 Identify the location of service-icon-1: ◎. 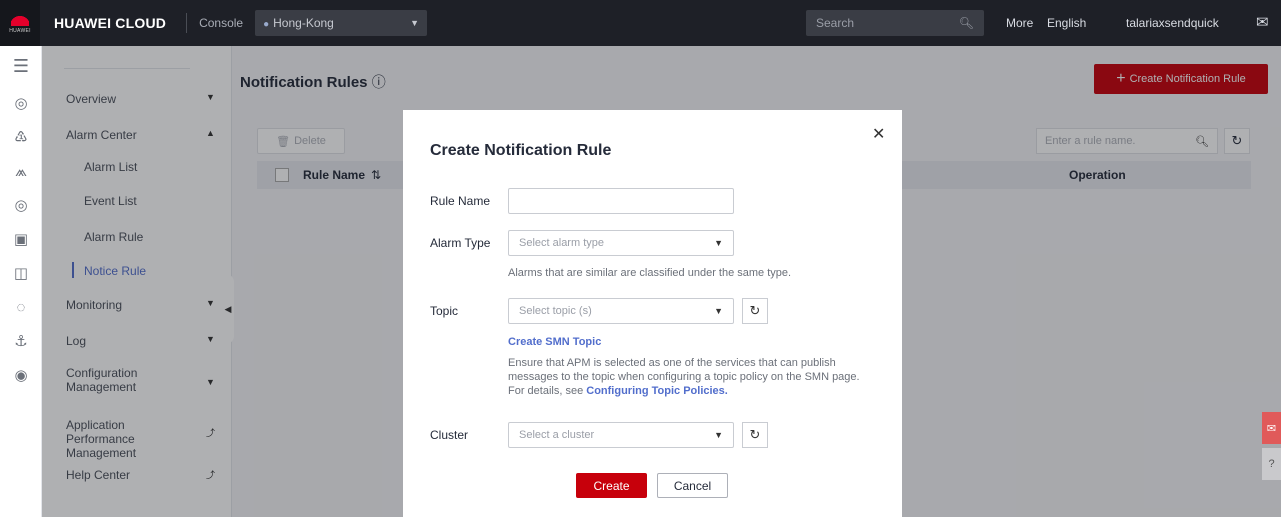
(21, 103).